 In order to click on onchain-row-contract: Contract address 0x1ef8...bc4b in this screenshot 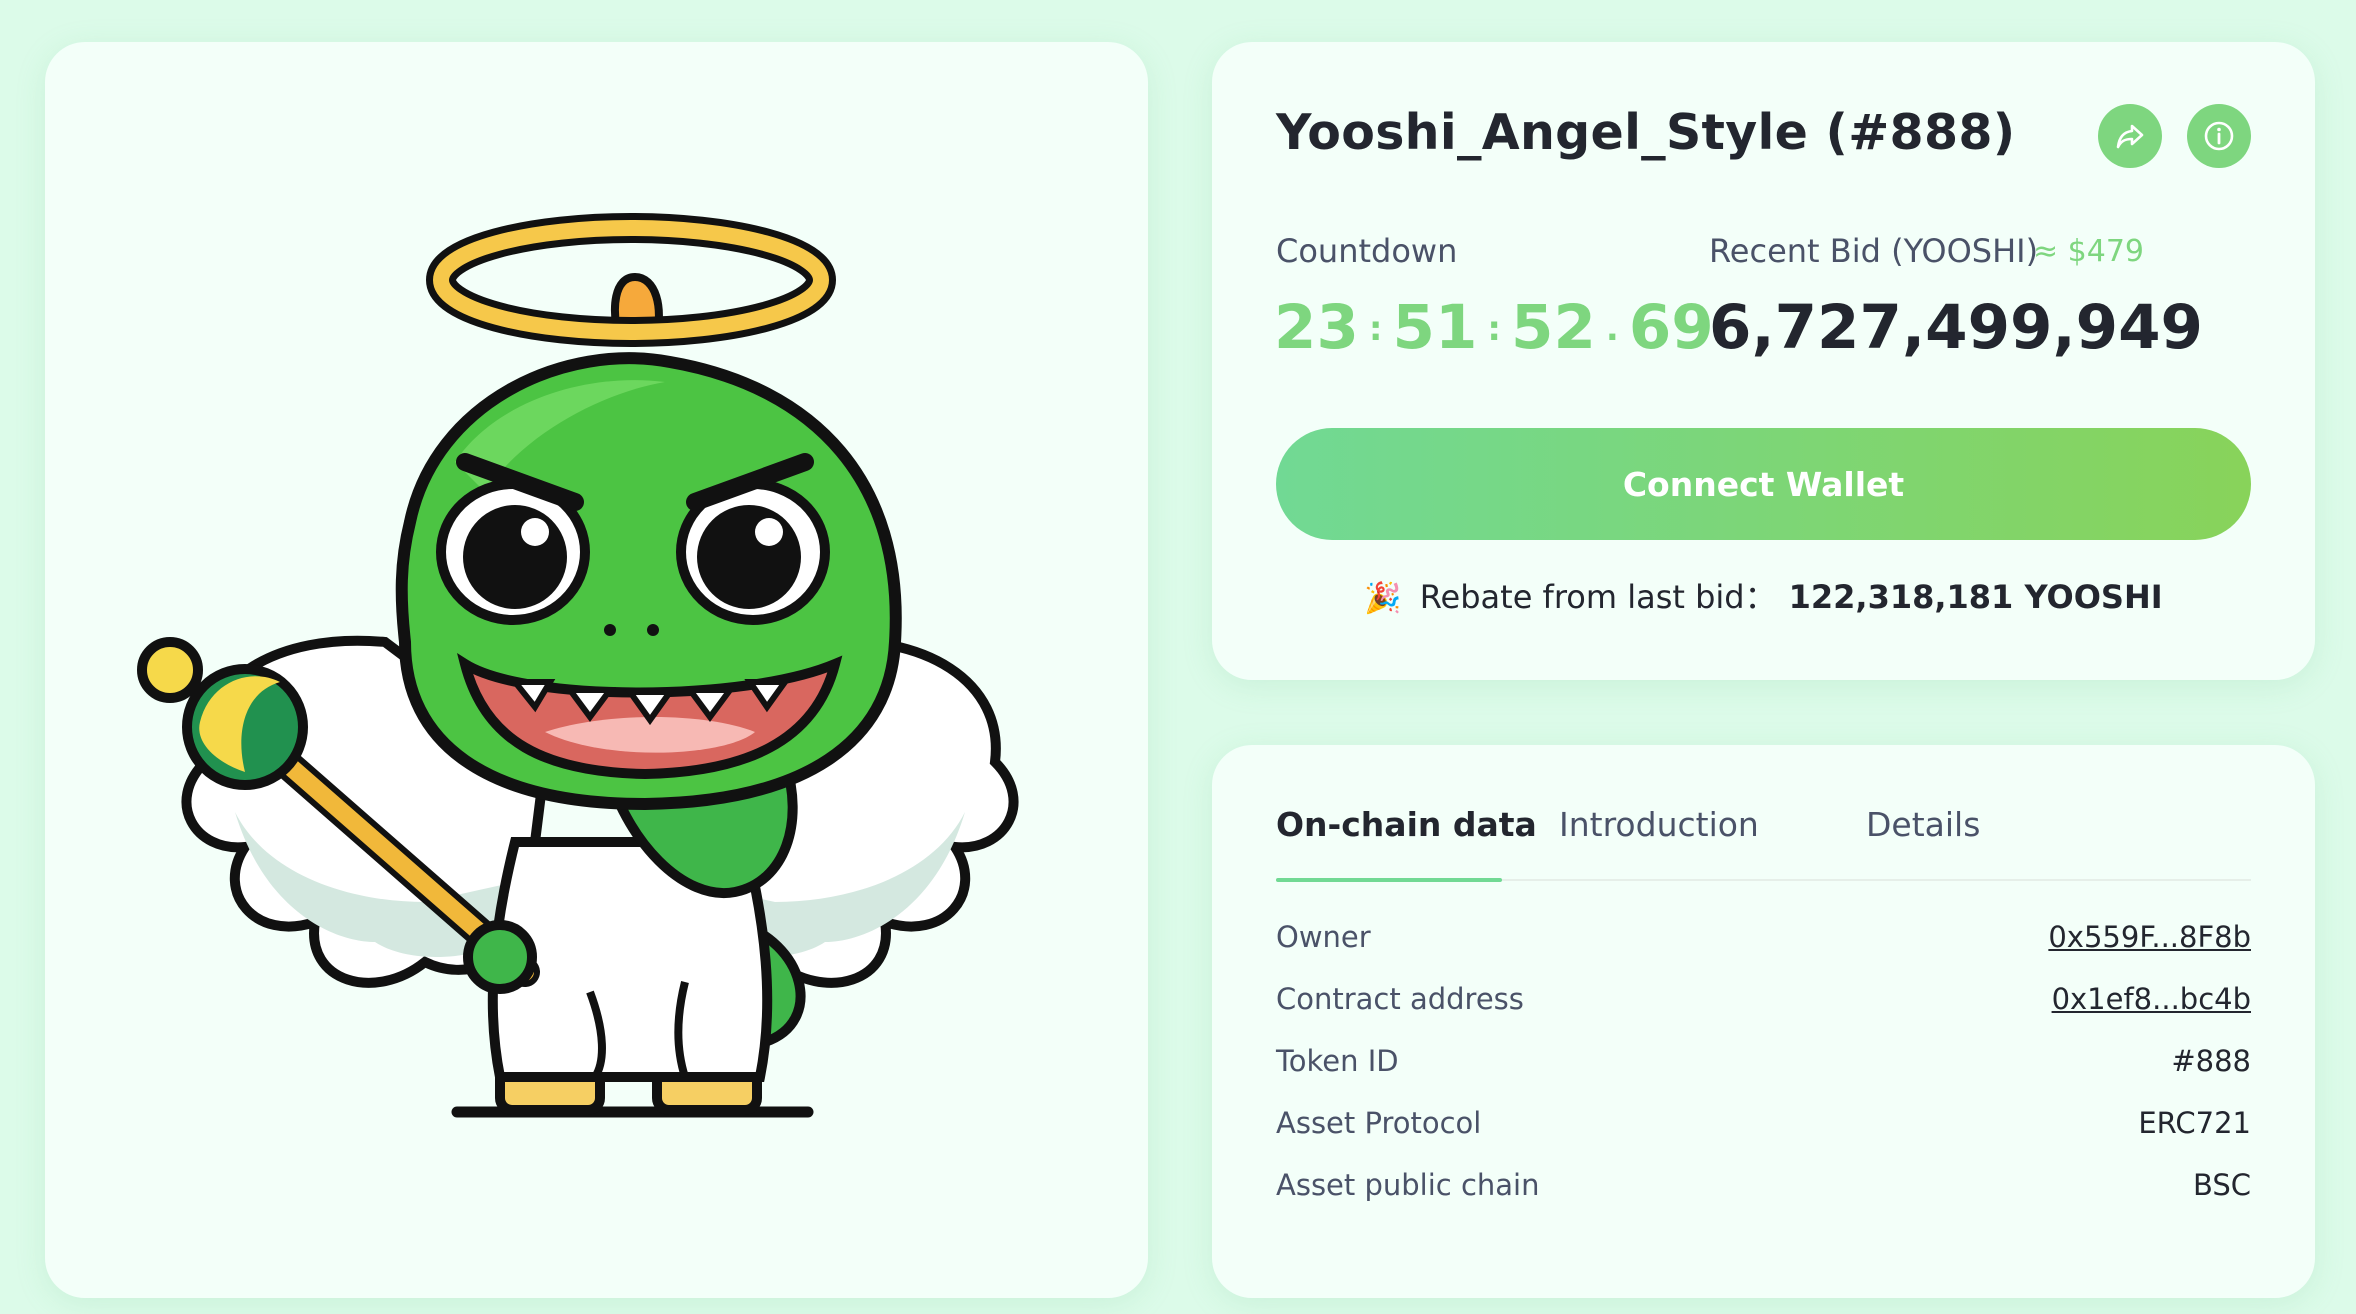, I will do `click(1763, 1002)`.